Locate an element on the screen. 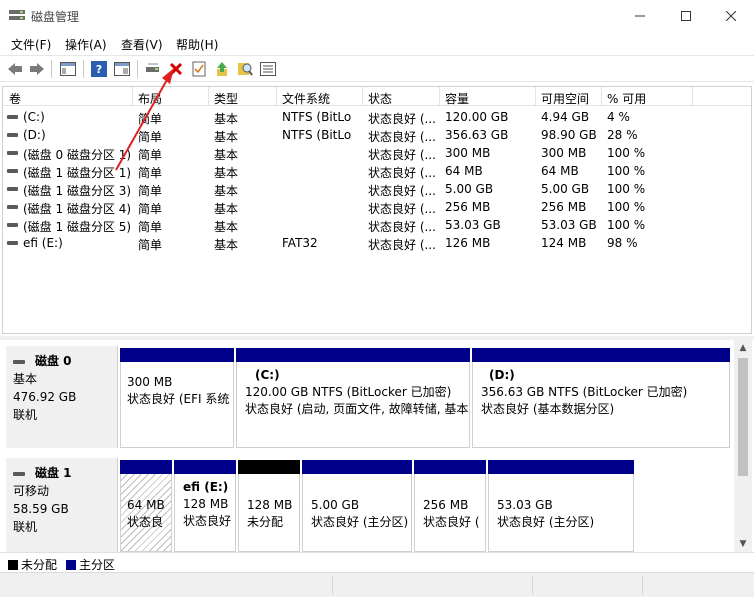 This screenshot has width=754, height=597. disk-management-app-icon is located at coordinates (17, 15).